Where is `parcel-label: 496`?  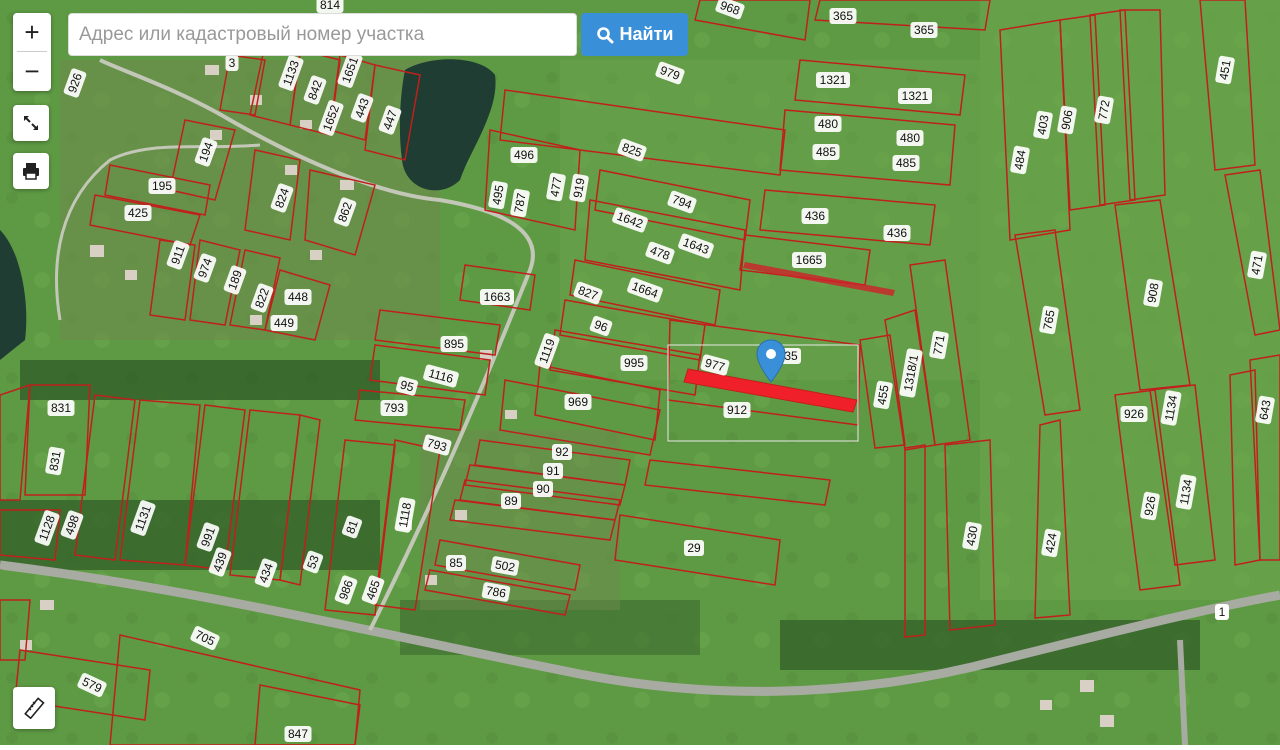
parcel-label: 496 is located at coordinates (524, 155).